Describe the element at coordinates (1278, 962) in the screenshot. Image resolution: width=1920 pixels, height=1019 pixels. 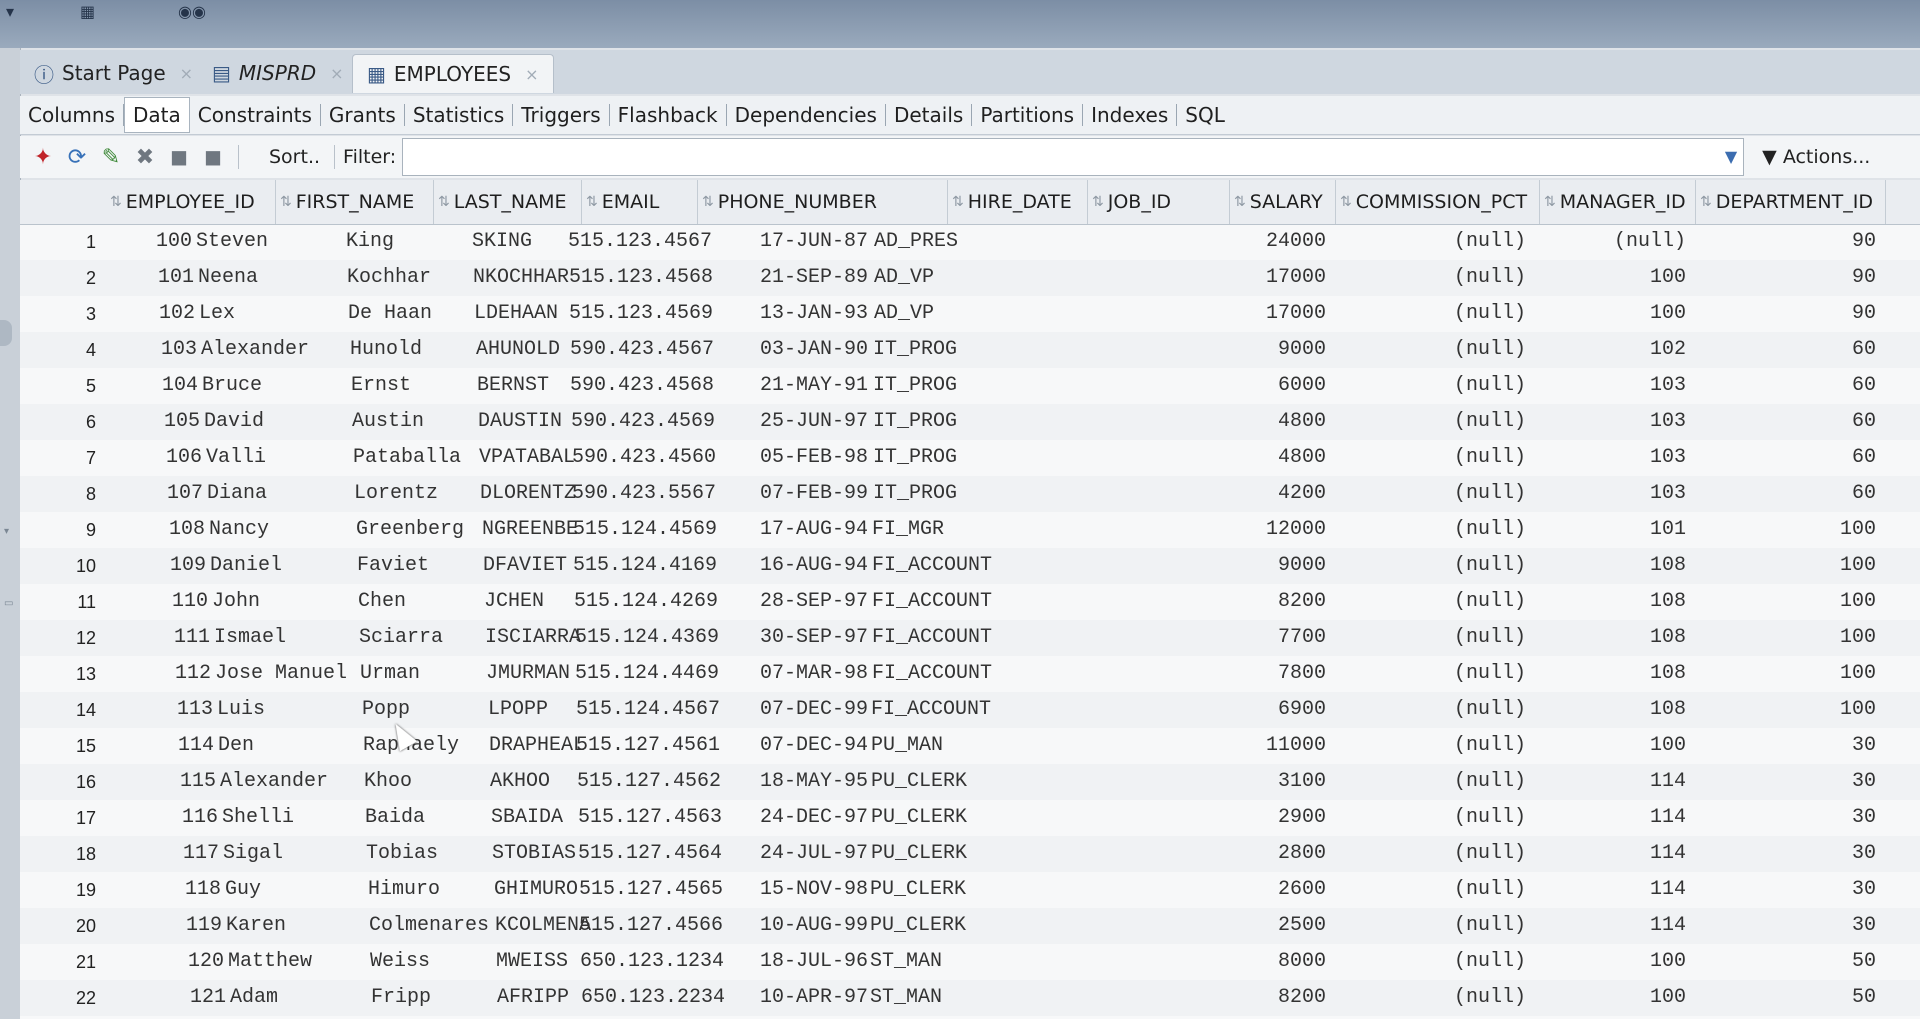
I see `salary-cell: 8000` at that location.